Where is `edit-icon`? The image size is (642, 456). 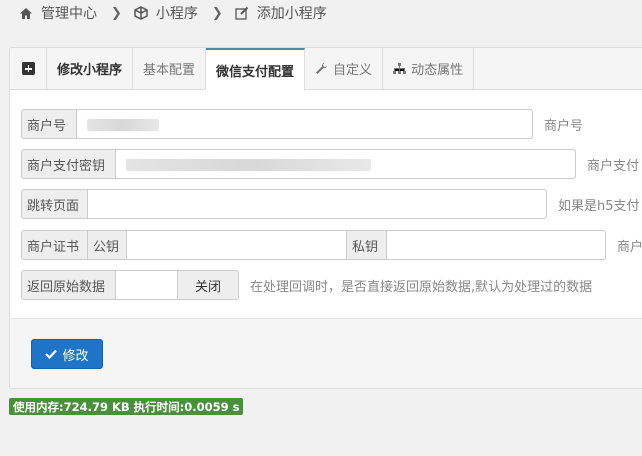
edit-icon is located at coordinates (242, 13).